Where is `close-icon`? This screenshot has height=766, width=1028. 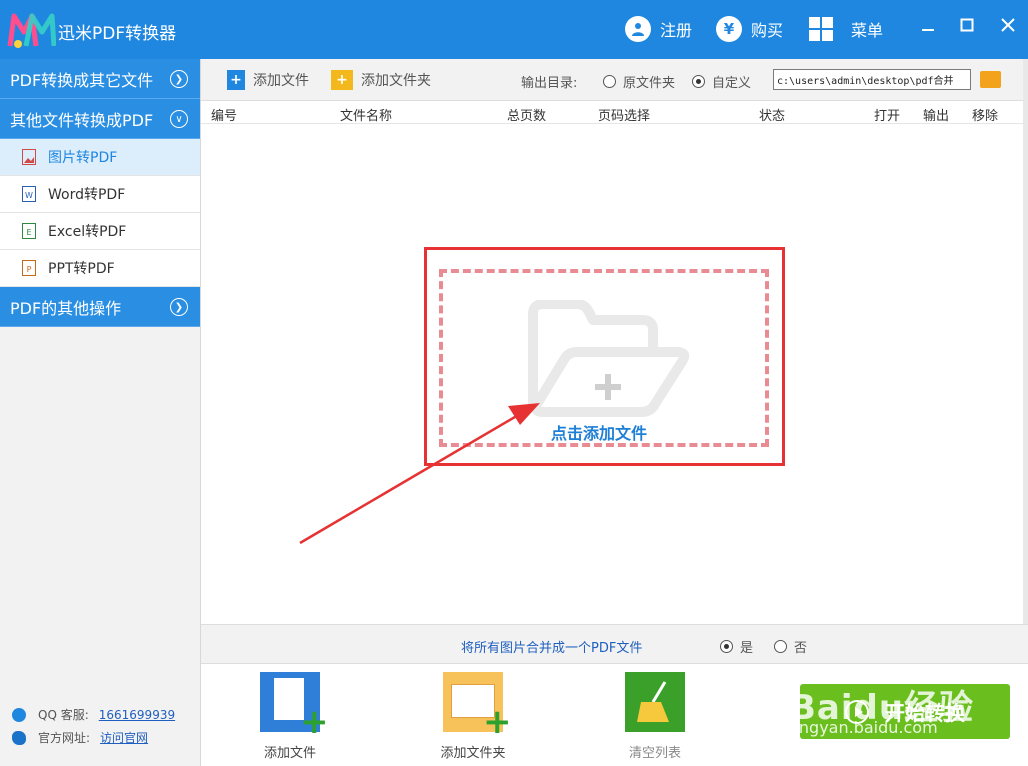 close-icon is located at coordinates (1008, 25).